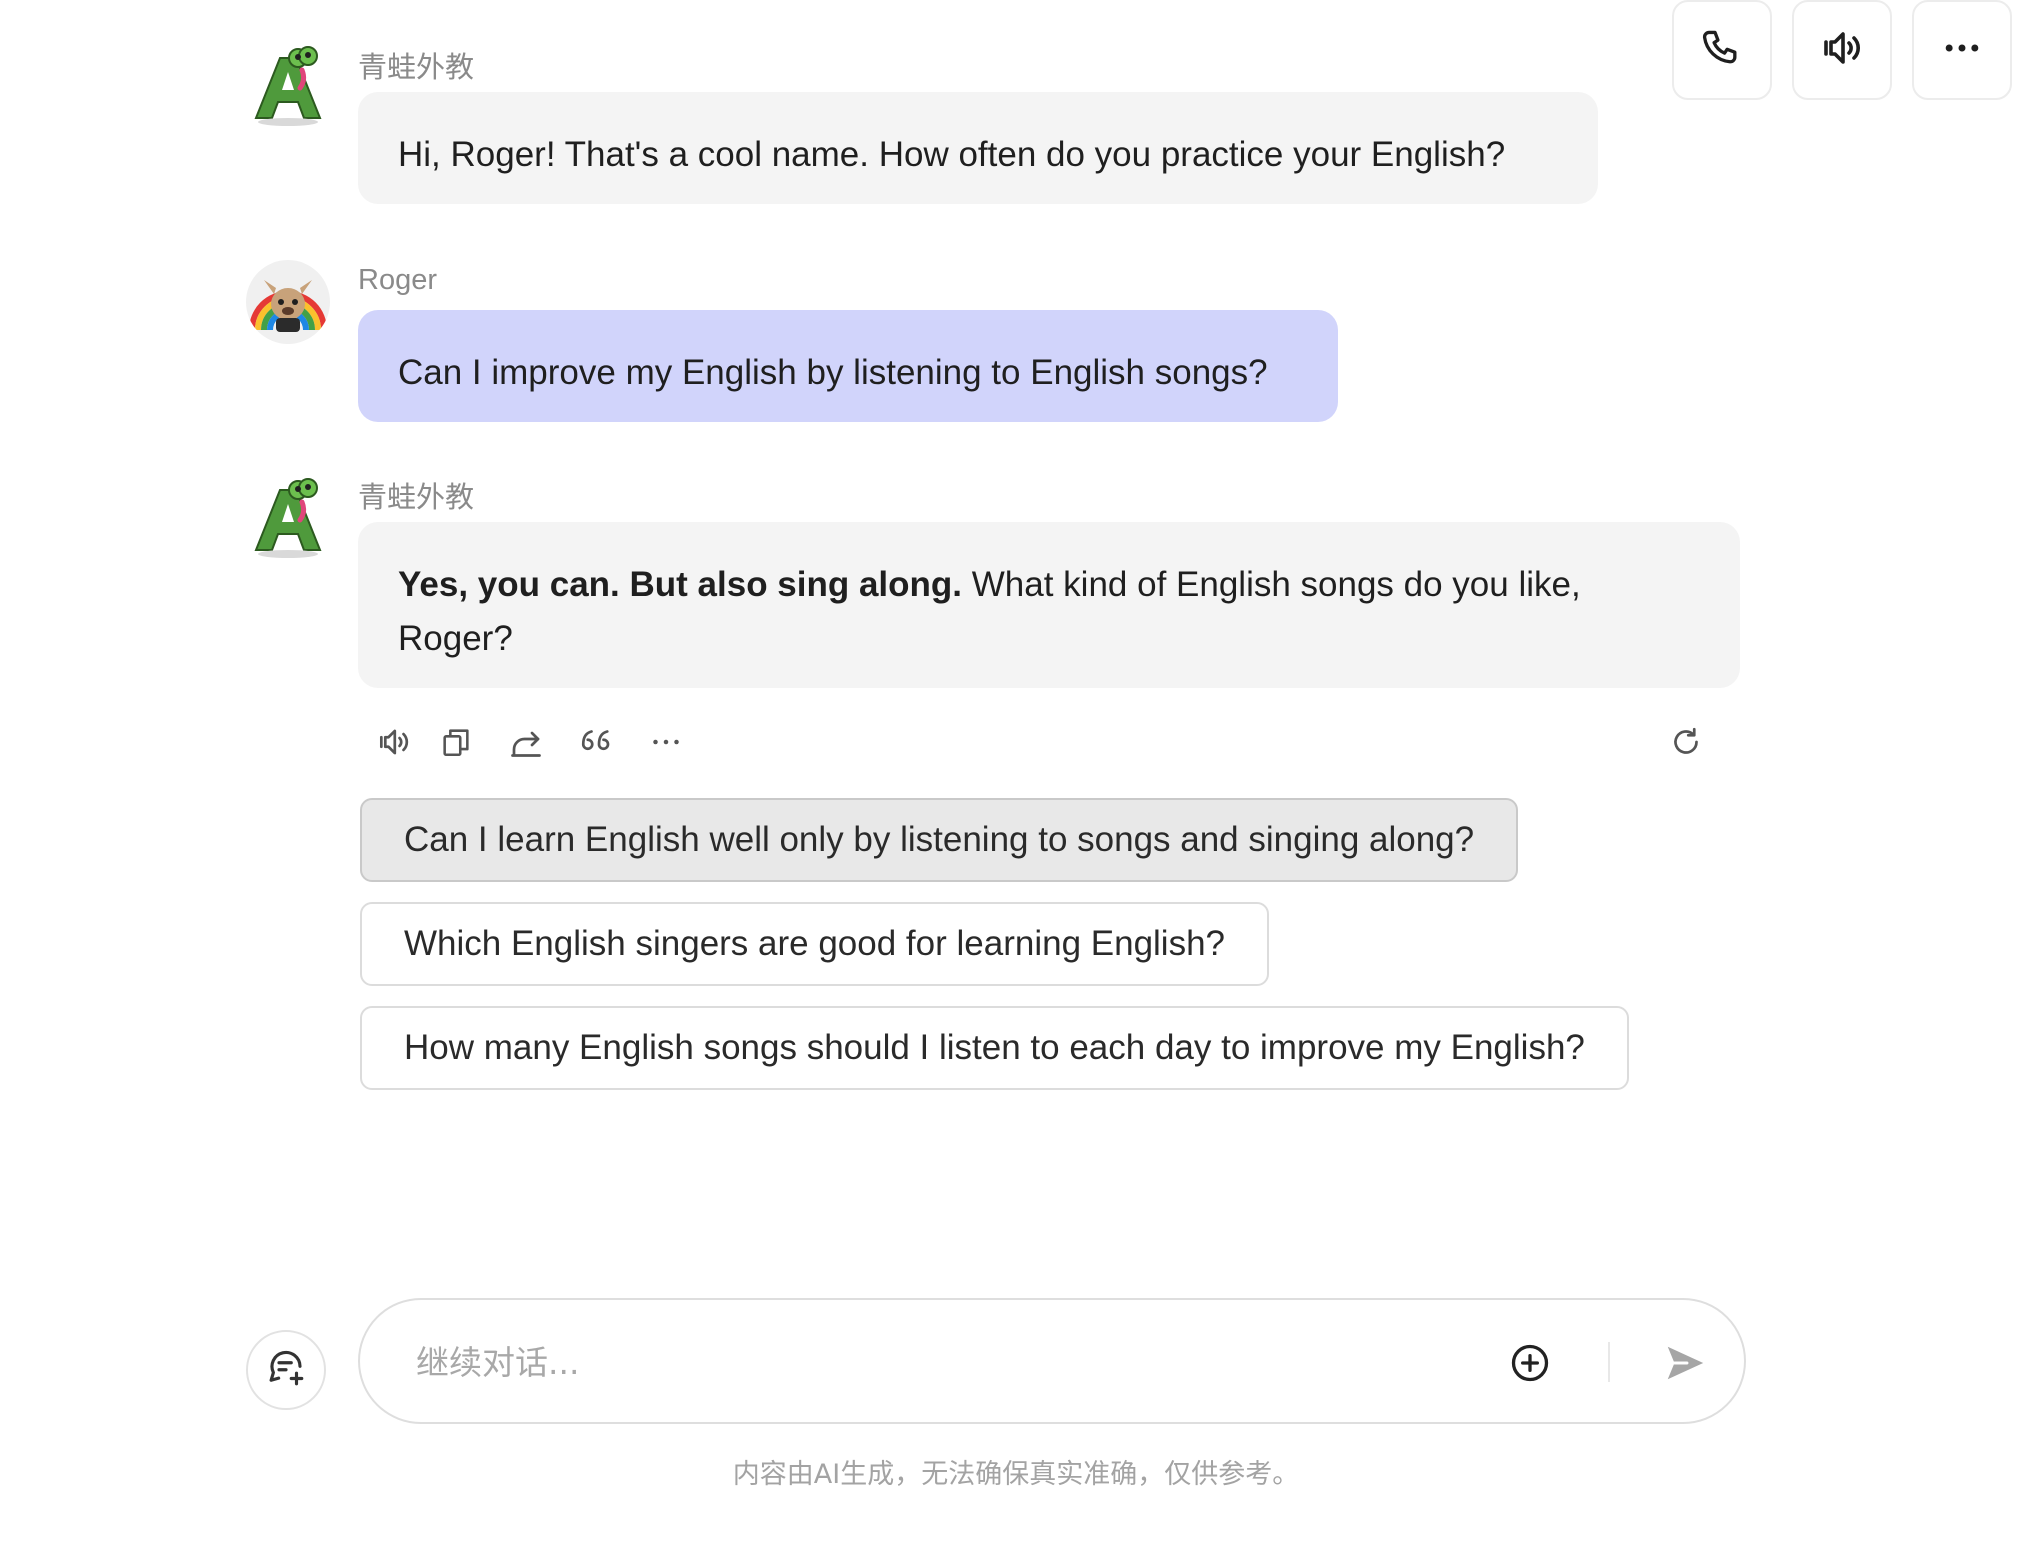 Image resolution: width=2032 pixels, height=1544 pixels. I want to click on send-icon, so click(1685, 1368).